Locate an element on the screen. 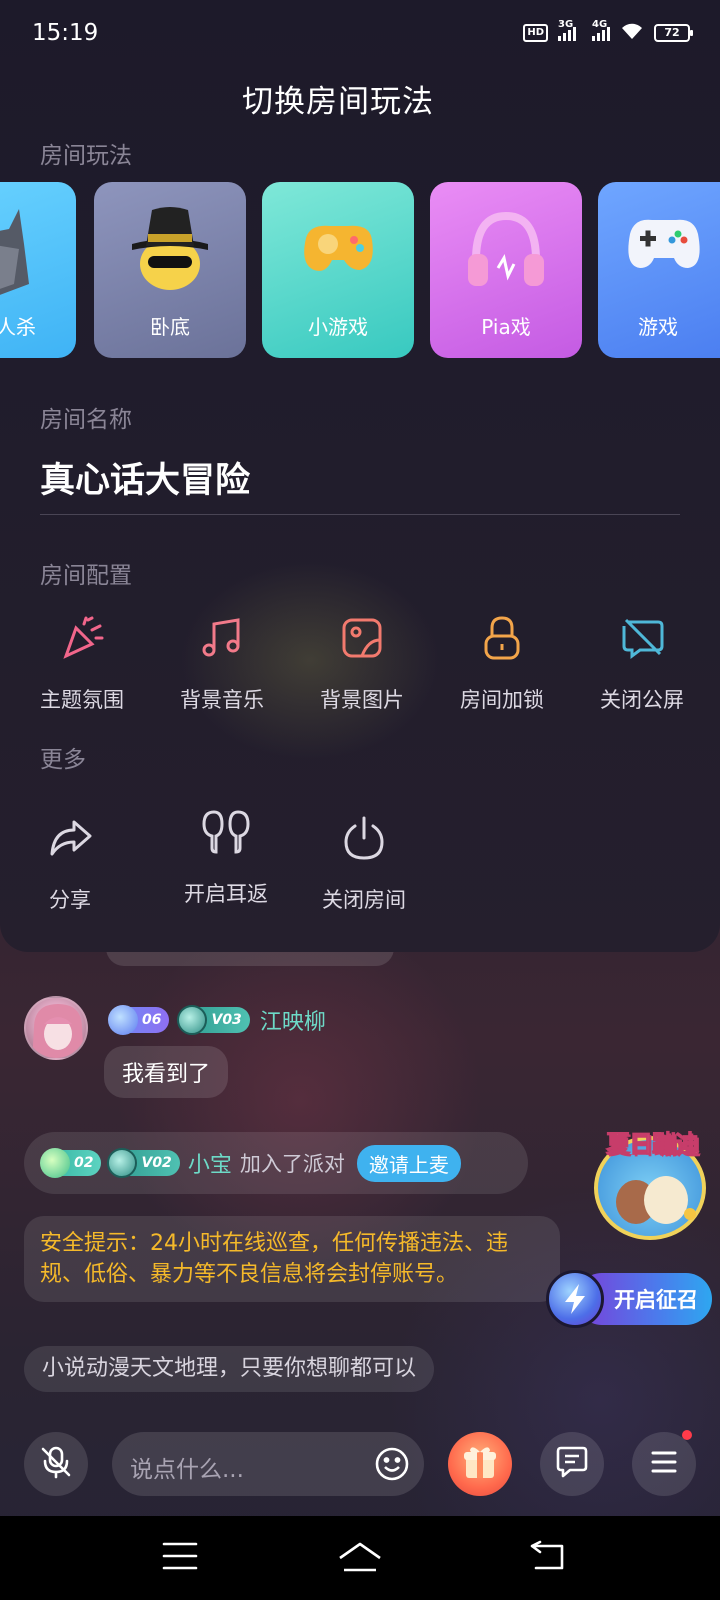 The width and height of the screenshot is (720, 1600). emoji-icon is located at coordinates (392, 1466).